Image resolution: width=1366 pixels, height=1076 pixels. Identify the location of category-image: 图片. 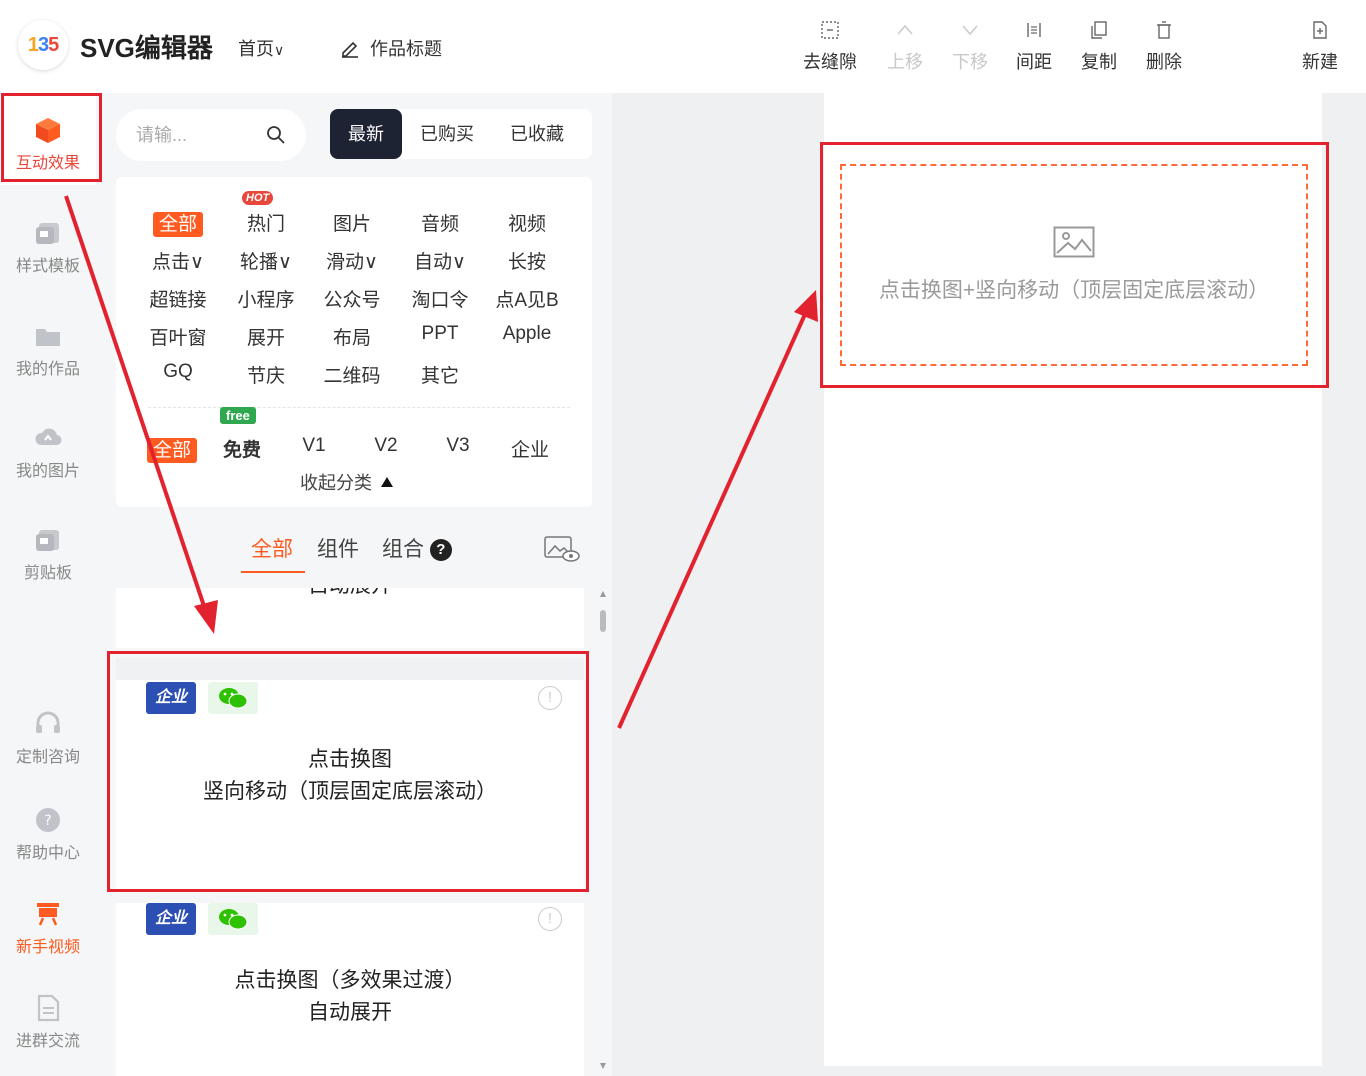
(352, 222).